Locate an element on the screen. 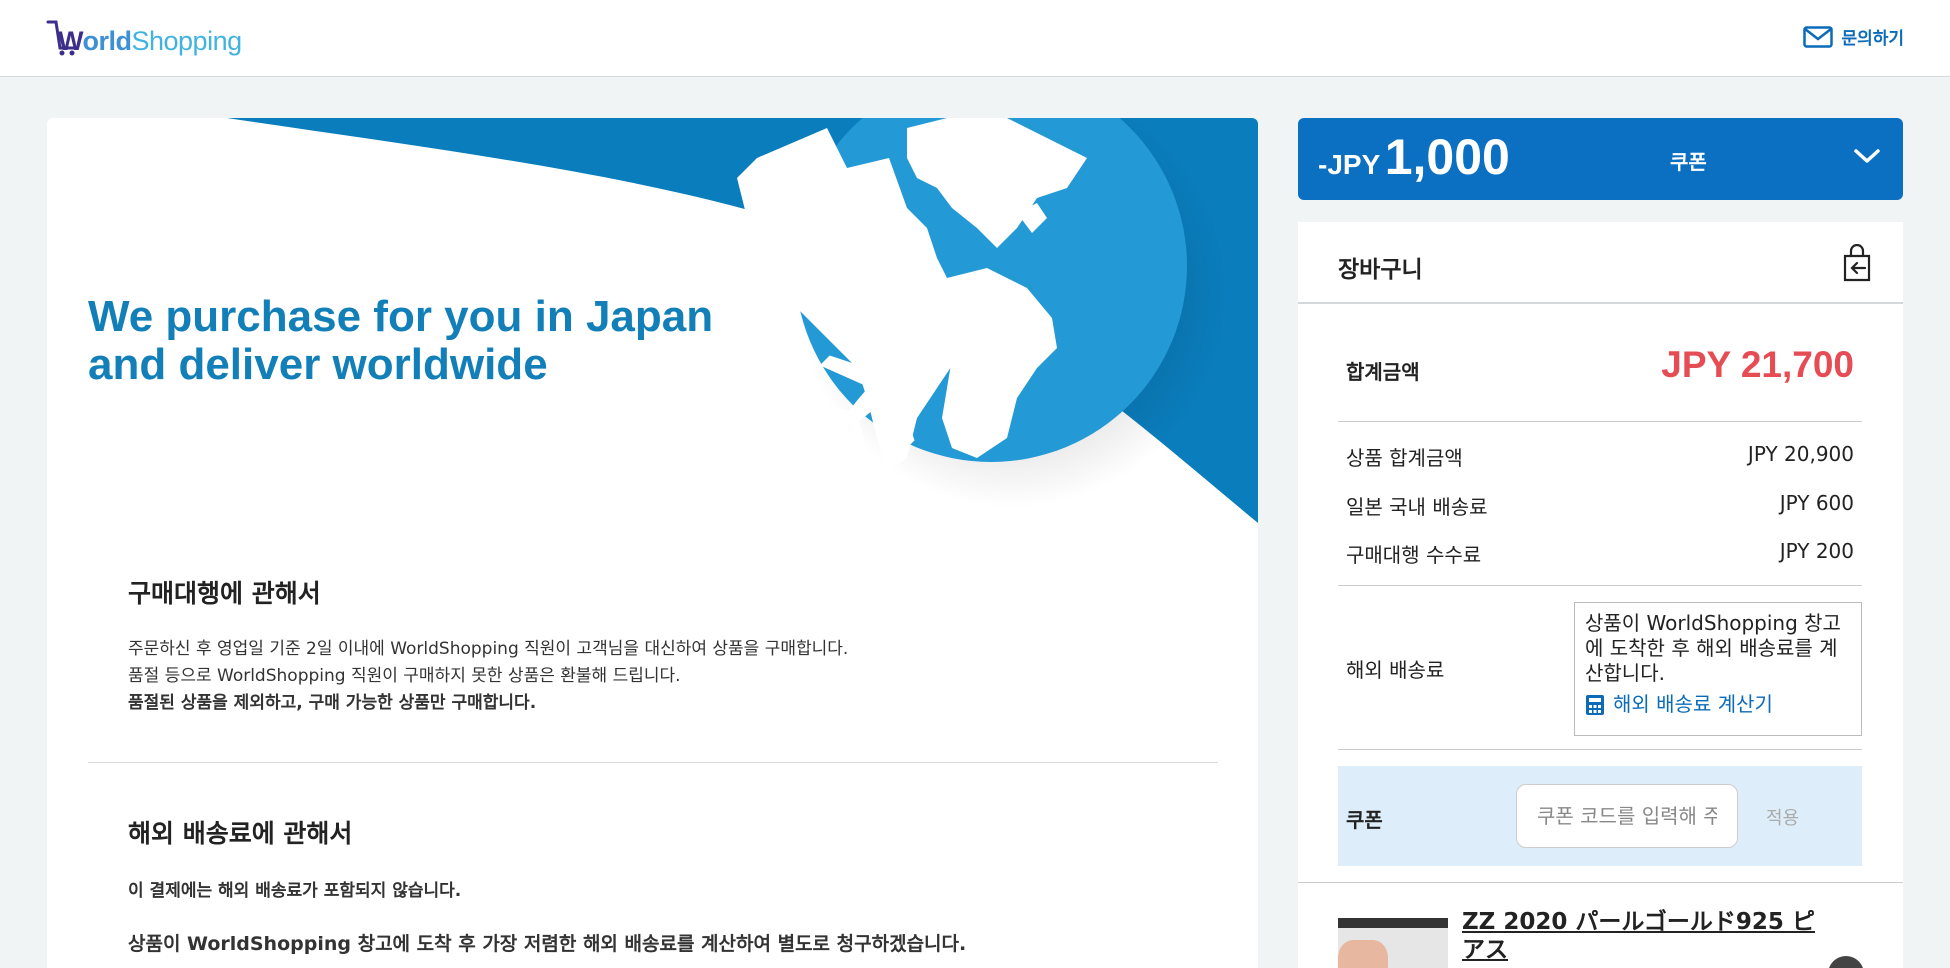  domestic-shipping-label: 일본 국내 배송료 is located at coordinates (1417, 507).